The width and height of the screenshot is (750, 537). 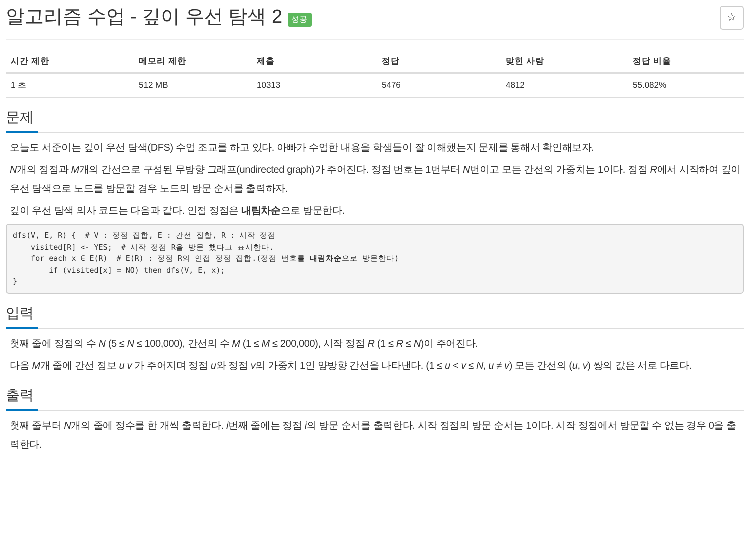 I want to click on paragraph: N개의 정점과 M개의 간선으로 구성된 무방향 그래프(undirected graph)가 주어진다. 정점 번호는 1번부터 N번이고 모든 간선의 가중치는 1이다. 정점 R에서 시작하여 깊이 우선 탐색으로 노드를 방문할 경우 노드의 방문 순서를 출력하자., so click(x=375, y=180).